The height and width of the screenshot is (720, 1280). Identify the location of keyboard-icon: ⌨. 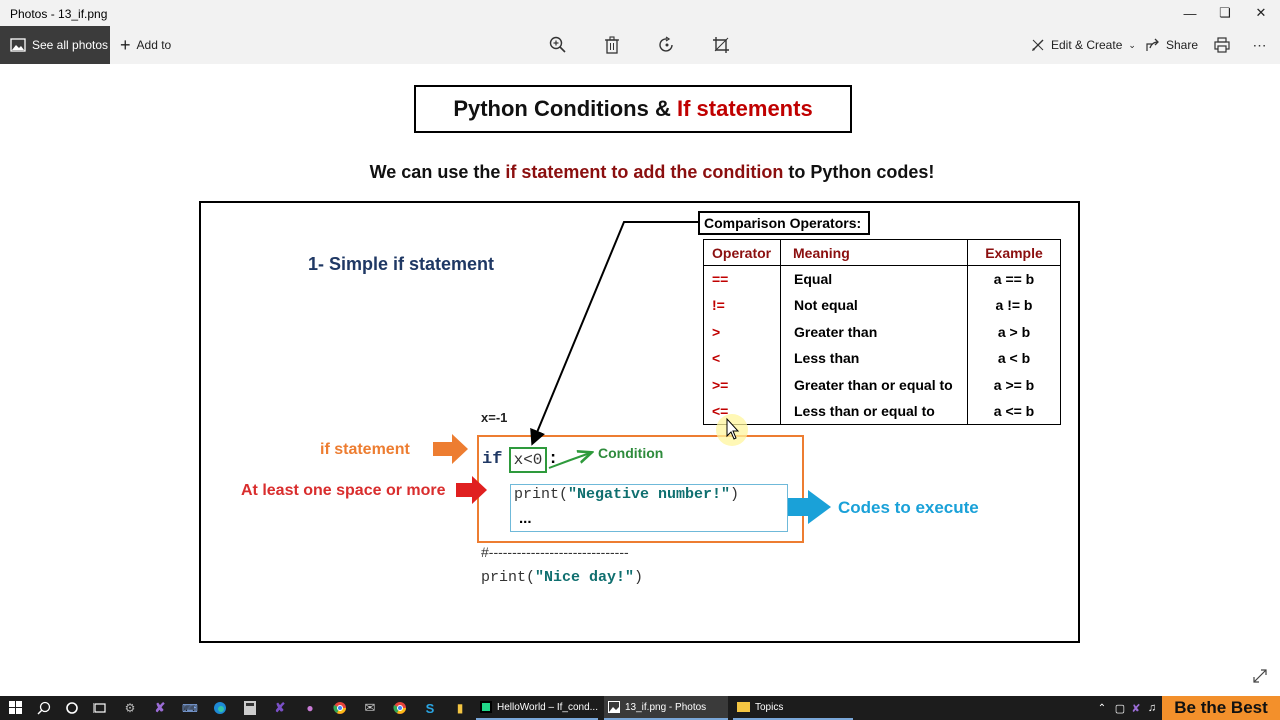
(190, 708).